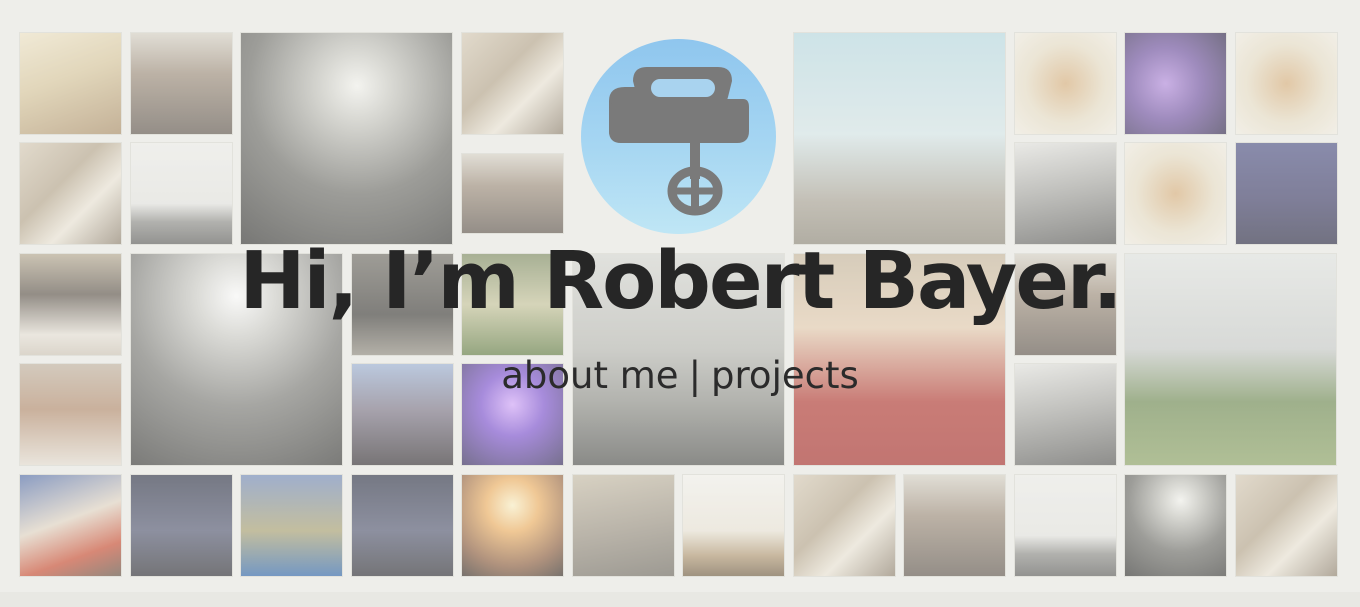 This screenshot has width=1360, height=607. I want to click on photo-motorcycle-sunset, so click(70, 83).